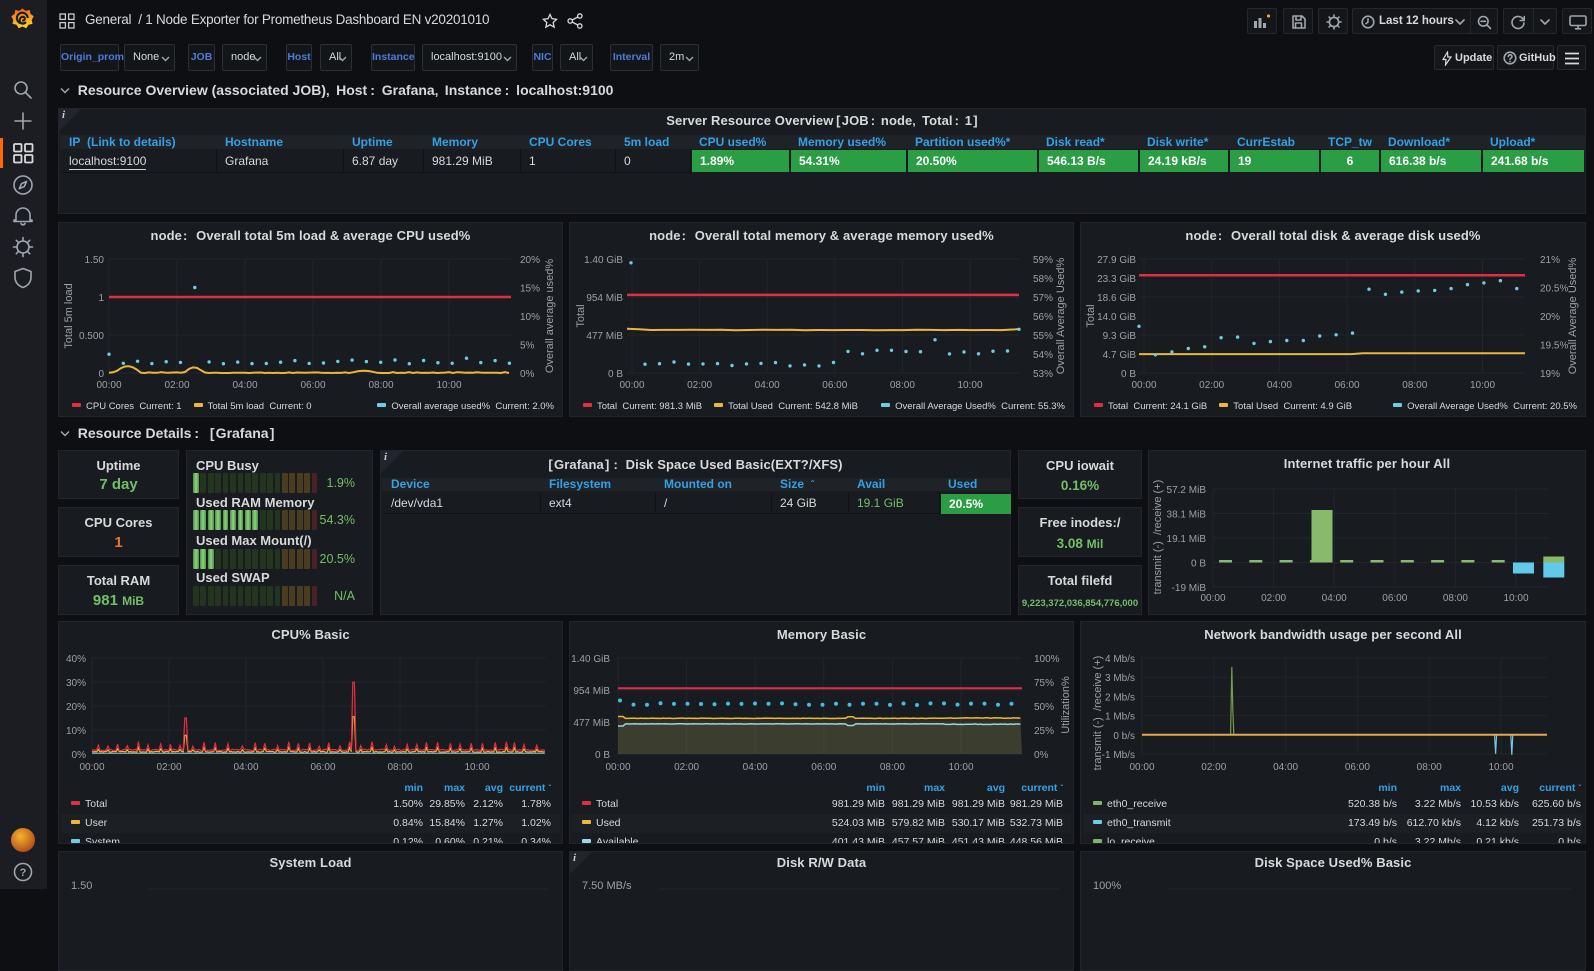  I want to click on svg-text: 27.9 GiB, so click(1116, 260).